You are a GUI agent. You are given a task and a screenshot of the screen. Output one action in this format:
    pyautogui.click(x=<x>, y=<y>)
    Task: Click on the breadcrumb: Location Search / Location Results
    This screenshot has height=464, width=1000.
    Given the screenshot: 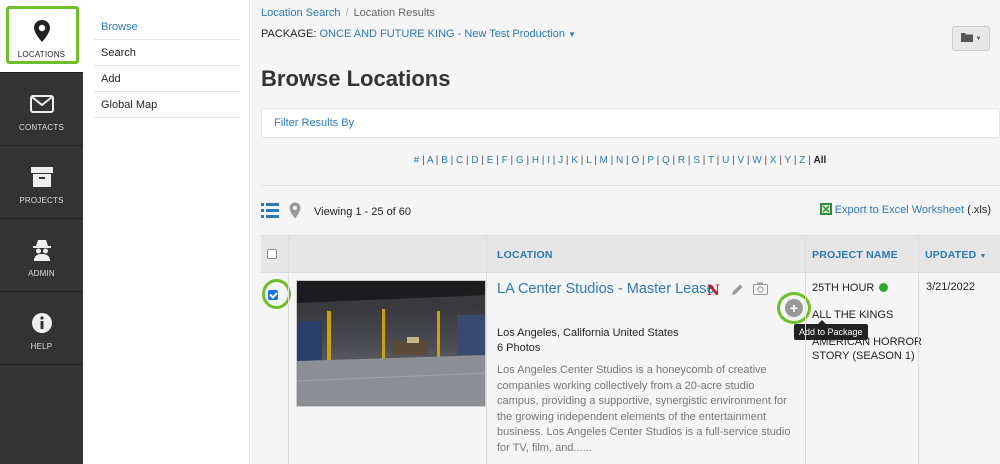 What is the action you would take?
    pyautogui.click(x=348, y=13)
    